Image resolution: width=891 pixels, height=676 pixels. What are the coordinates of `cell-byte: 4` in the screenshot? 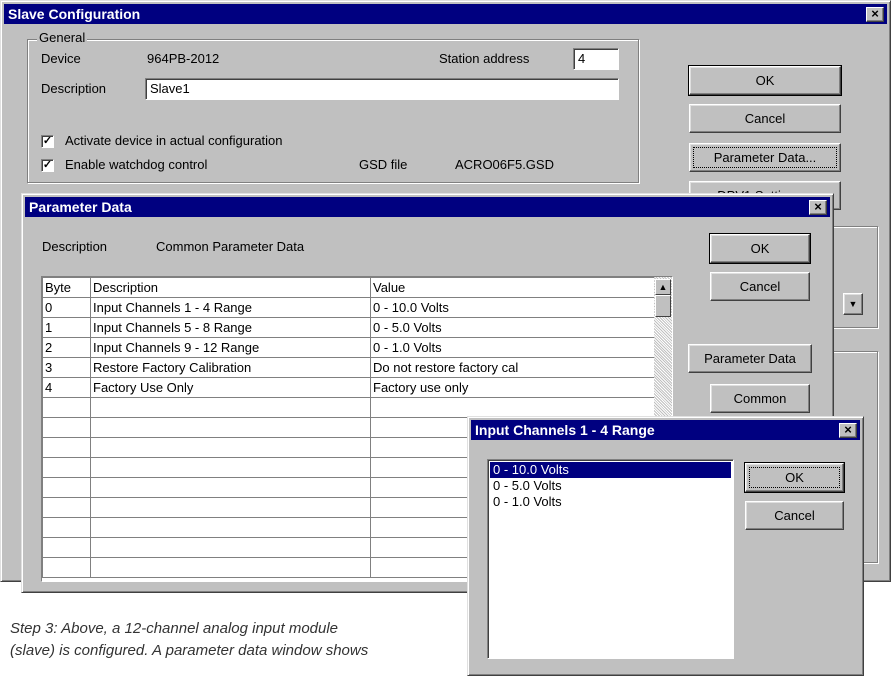 It's located at (66, 387).